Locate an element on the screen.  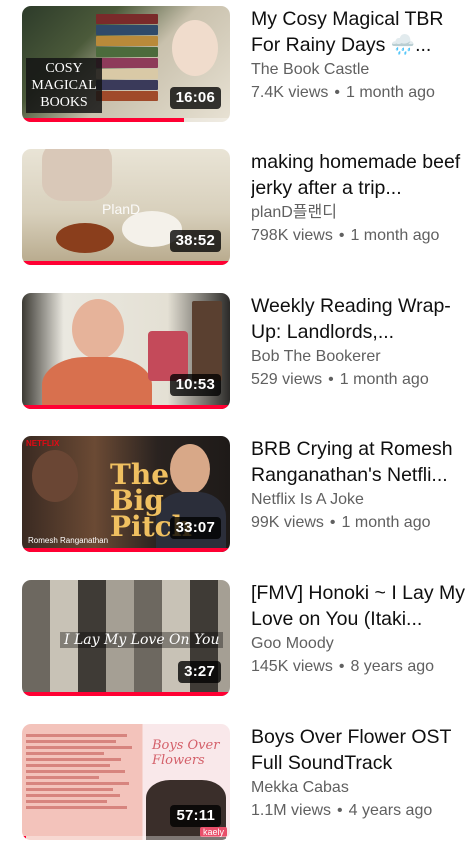
duration-badge: 33:07 is located at coordinates (195, 528).